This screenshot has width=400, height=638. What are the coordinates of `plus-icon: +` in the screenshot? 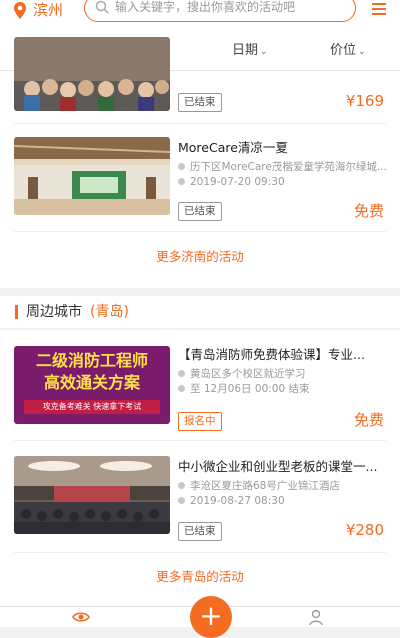 It's located at (211, 615).